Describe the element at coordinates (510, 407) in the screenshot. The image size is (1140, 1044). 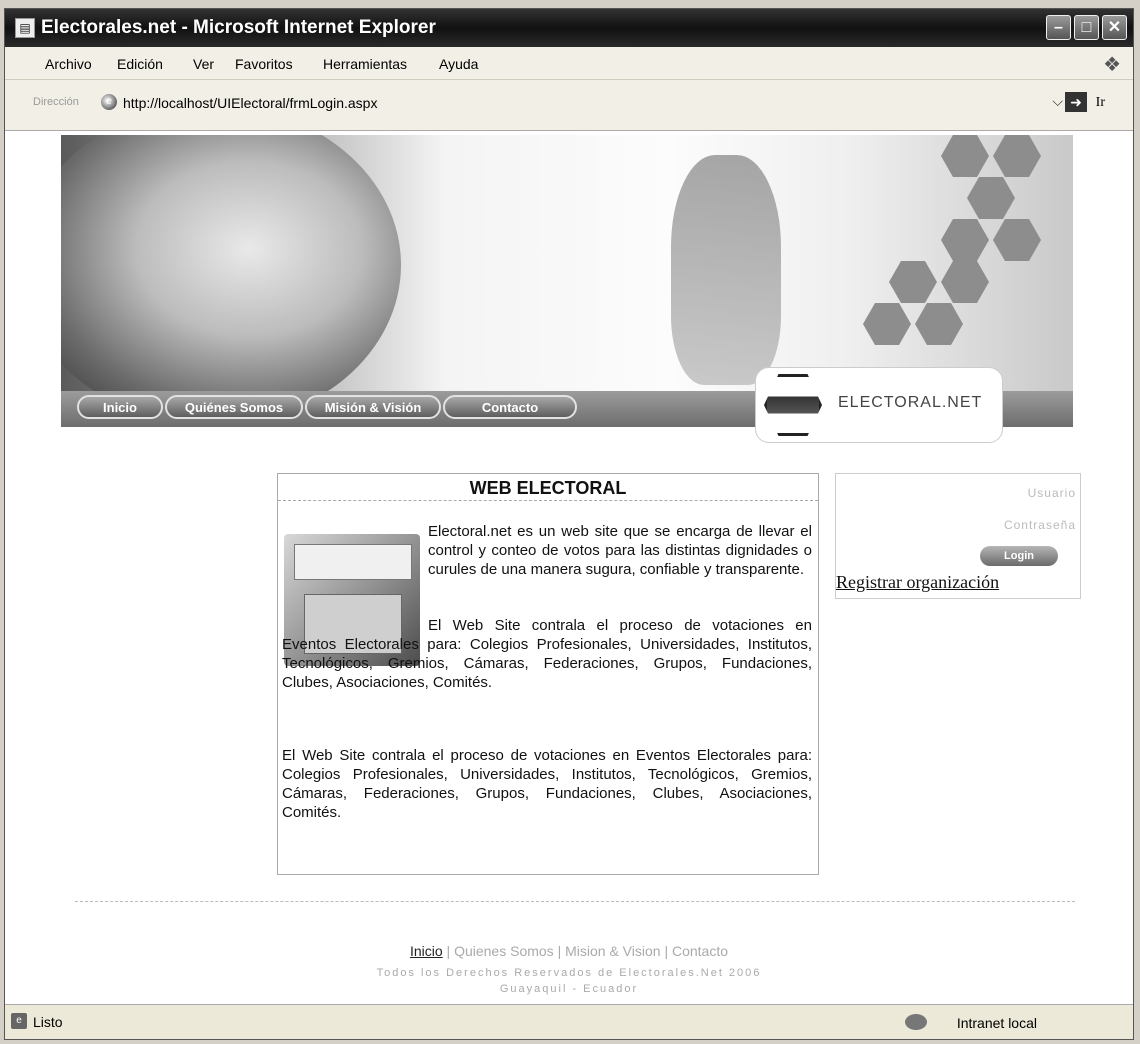
I see `nav-contacto: Contacto` at that location.